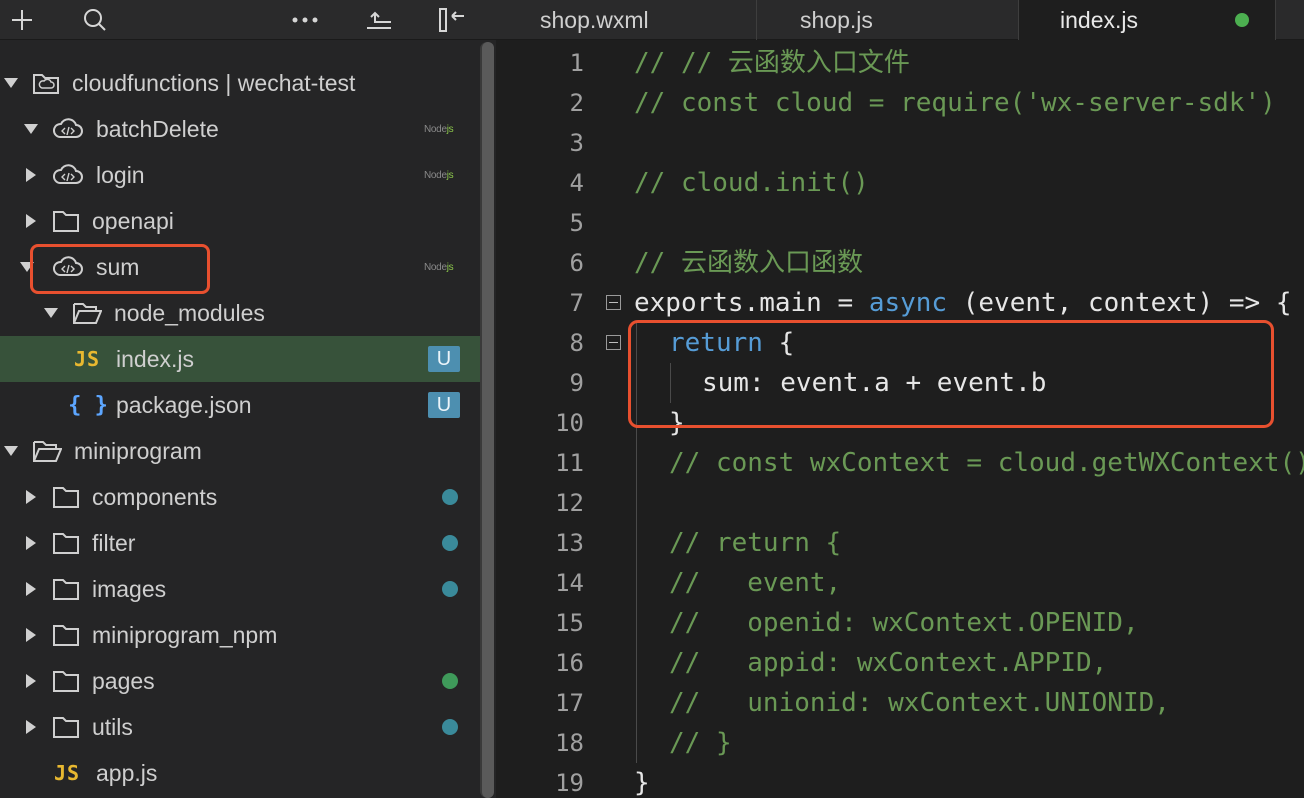  What do you see at coordinates (114, 542) in the screenshot?
I see `tree-item-label: filter` at bounding box center [114, 542].